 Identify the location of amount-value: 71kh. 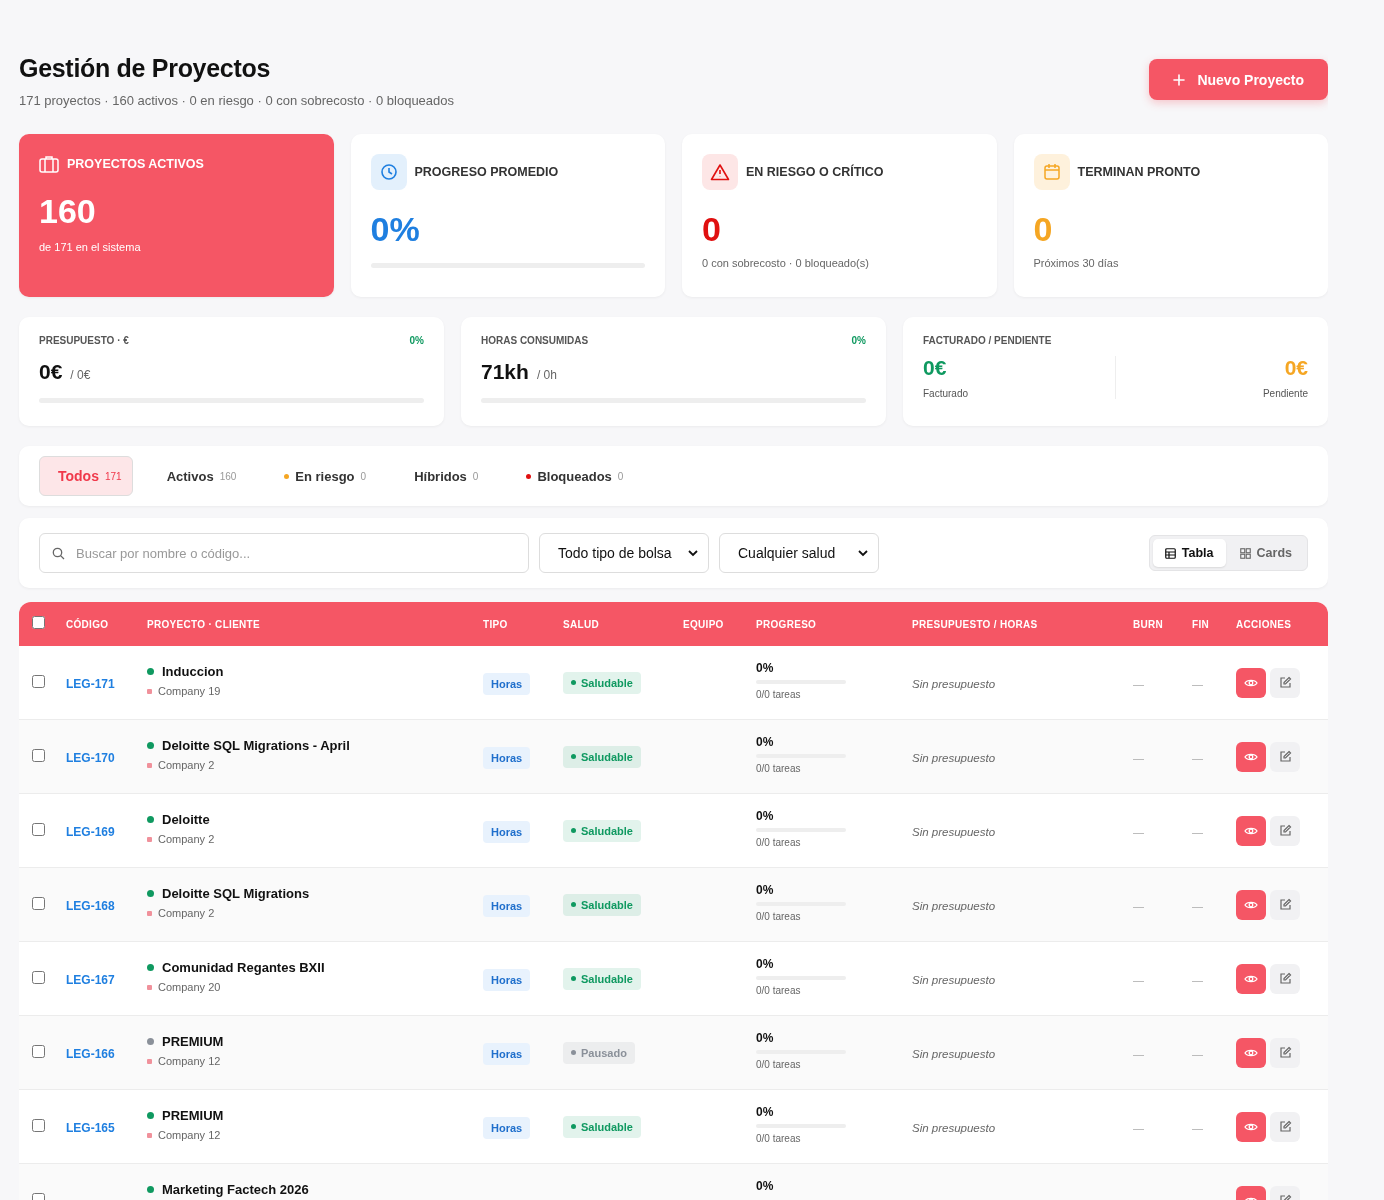
(505, 372).